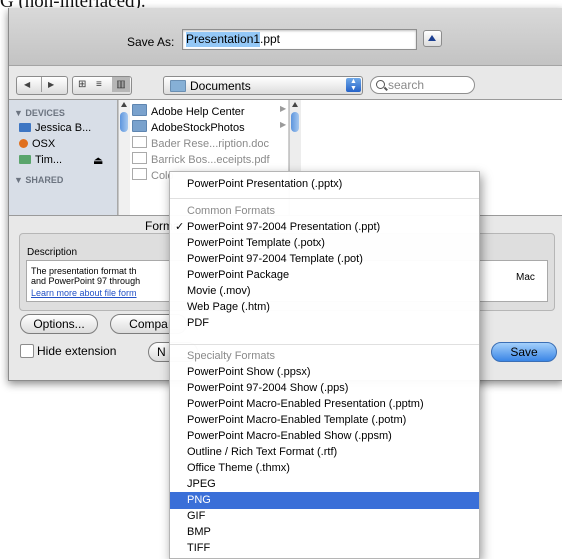 Image resolution: width=562 pixels, height=559 pixels. Describe the element at coordinates (249, 372) in the screenshot. I see `menu-item-label: PowerPoint Show (.ppsx)` at that location.